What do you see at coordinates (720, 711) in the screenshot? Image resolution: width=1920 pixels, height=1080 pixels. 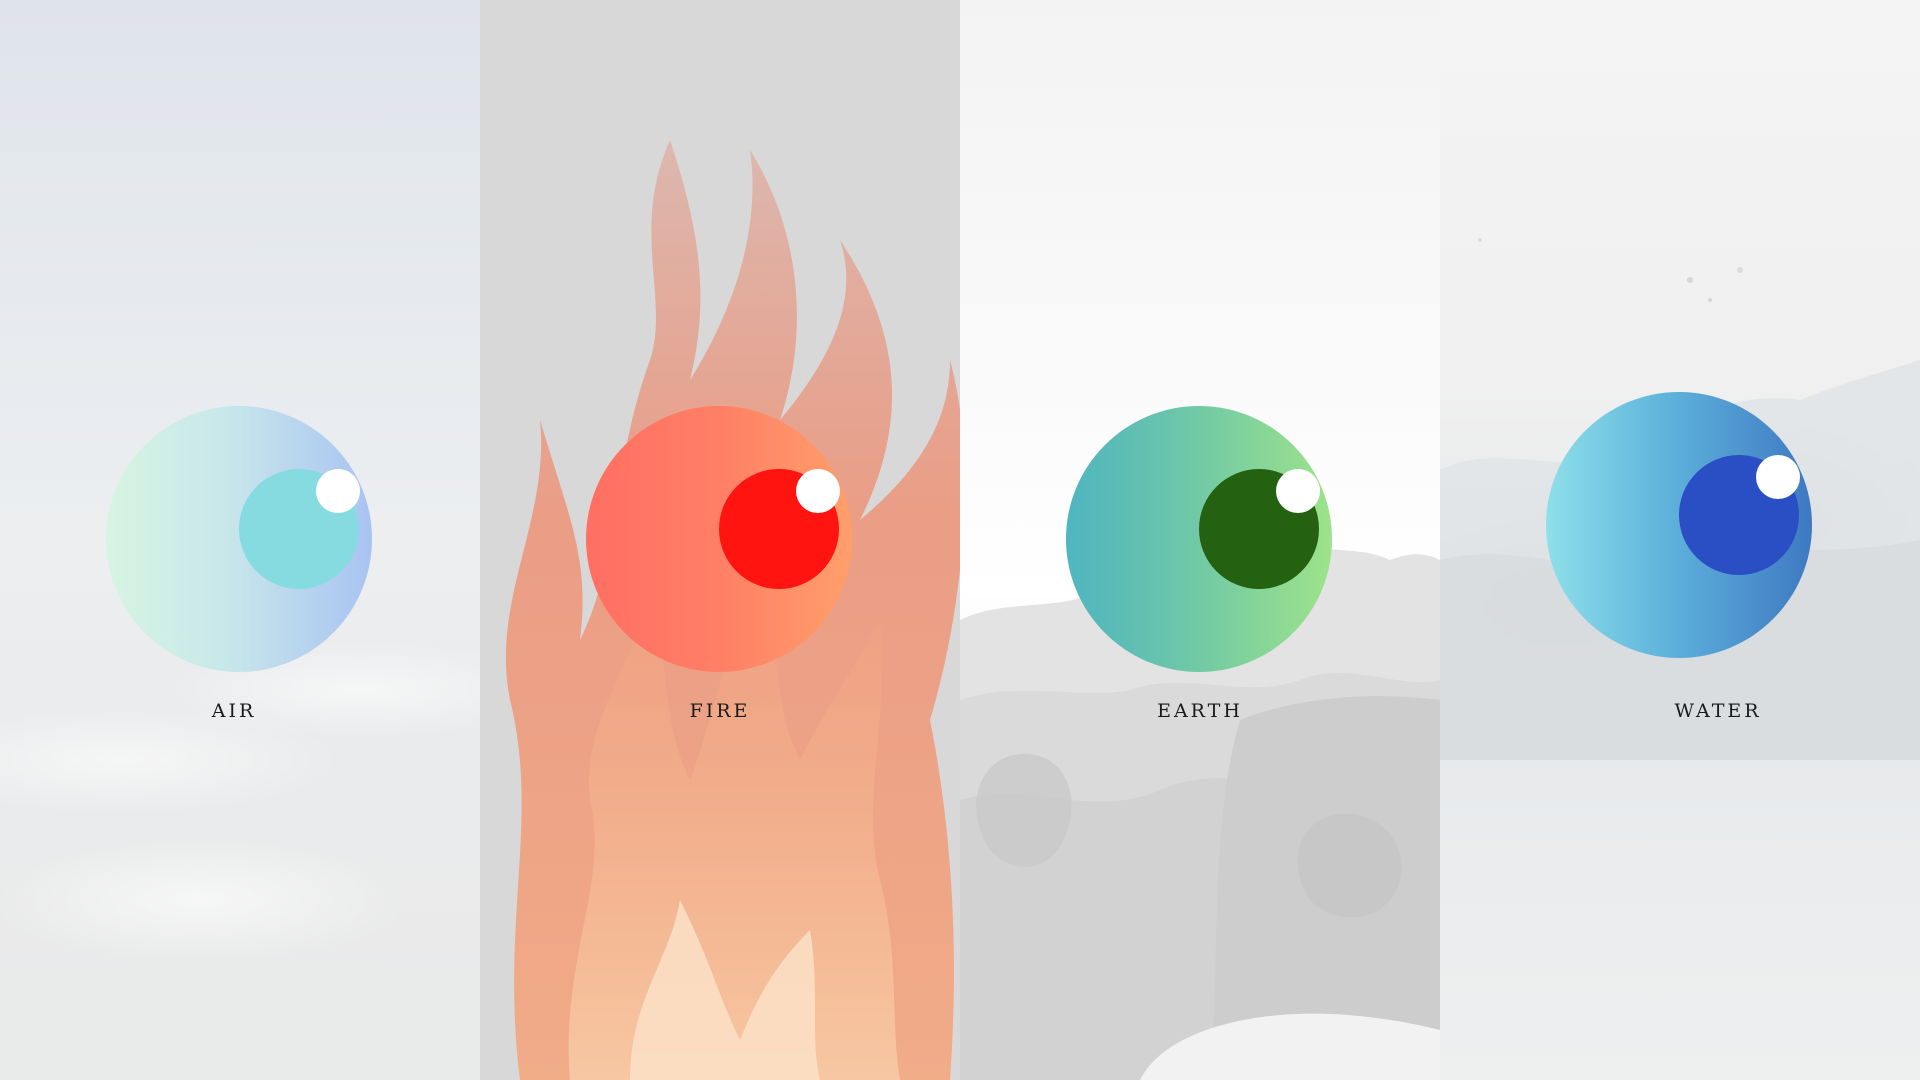 I see `element-label: FIRE` at bounding box center [720, 711].